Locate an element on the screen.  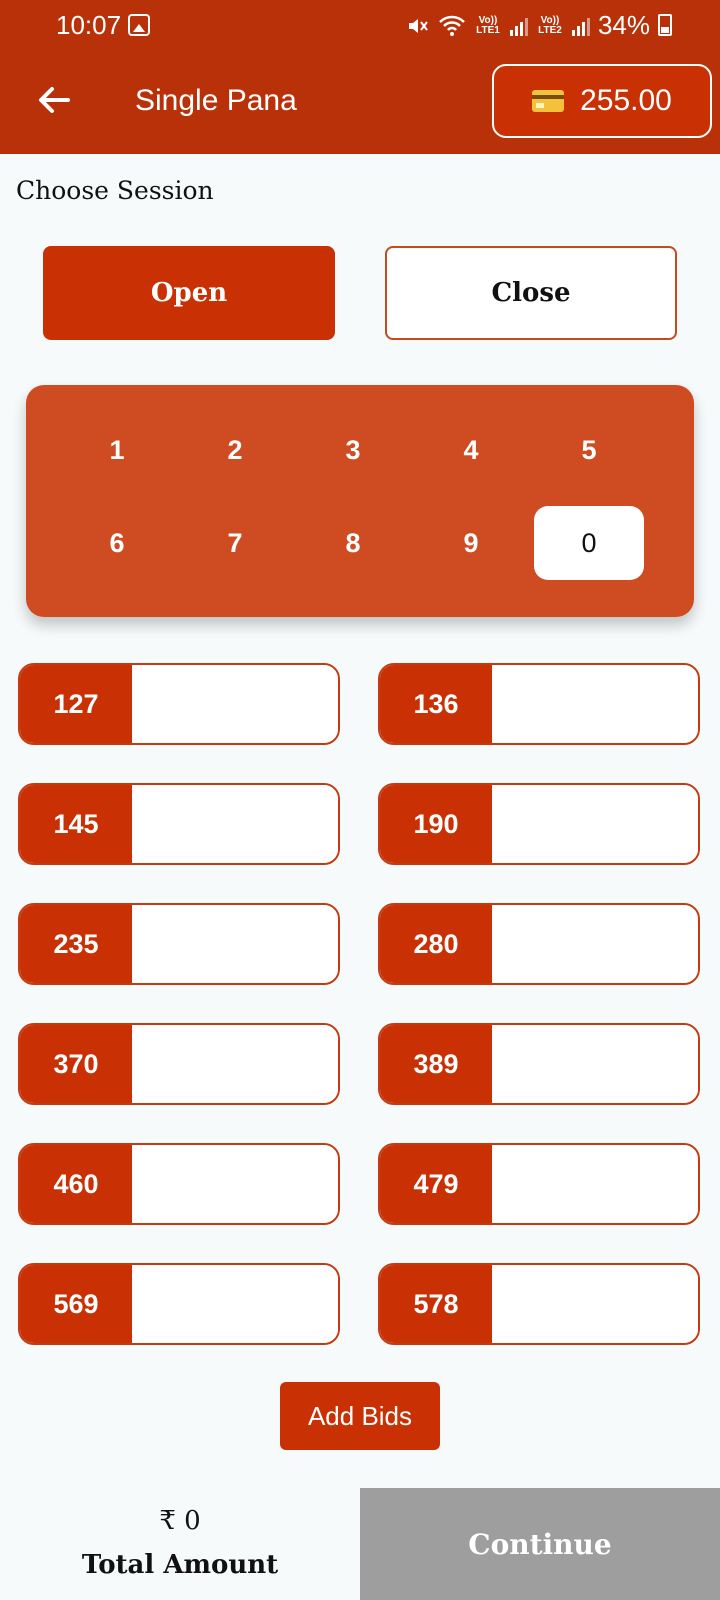
back-arrow-icon is located at coordinates (54, 100).